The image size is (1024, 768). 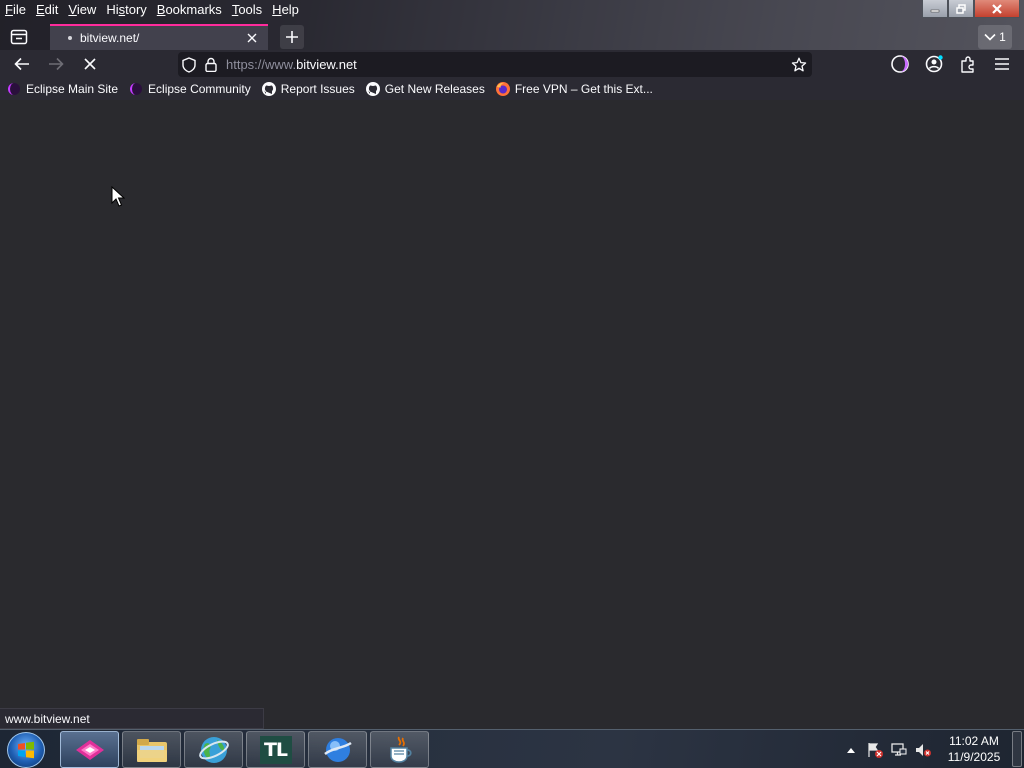 I want to click on list-all-tabs-button: 1, so click(x=995, y=37).